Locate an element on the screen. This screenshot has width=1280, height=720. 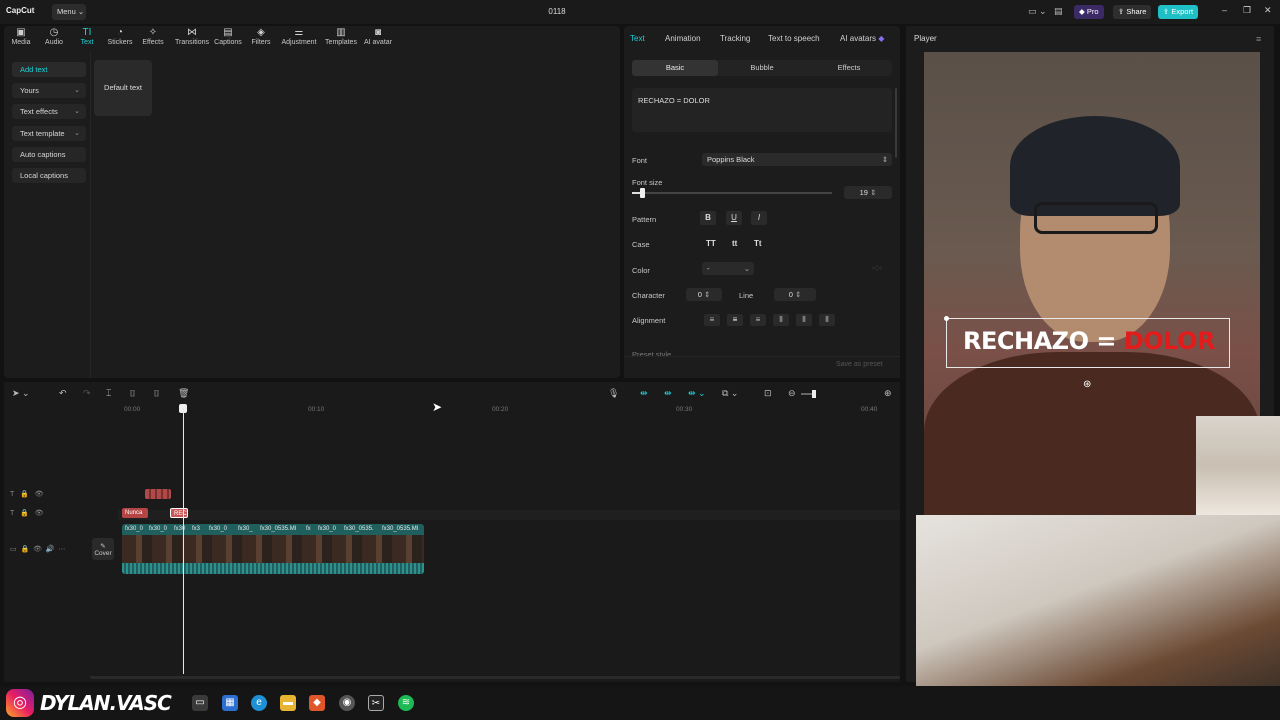
text-content-input: RECHAZO = DOLOR is located at coordinates (762, 110).